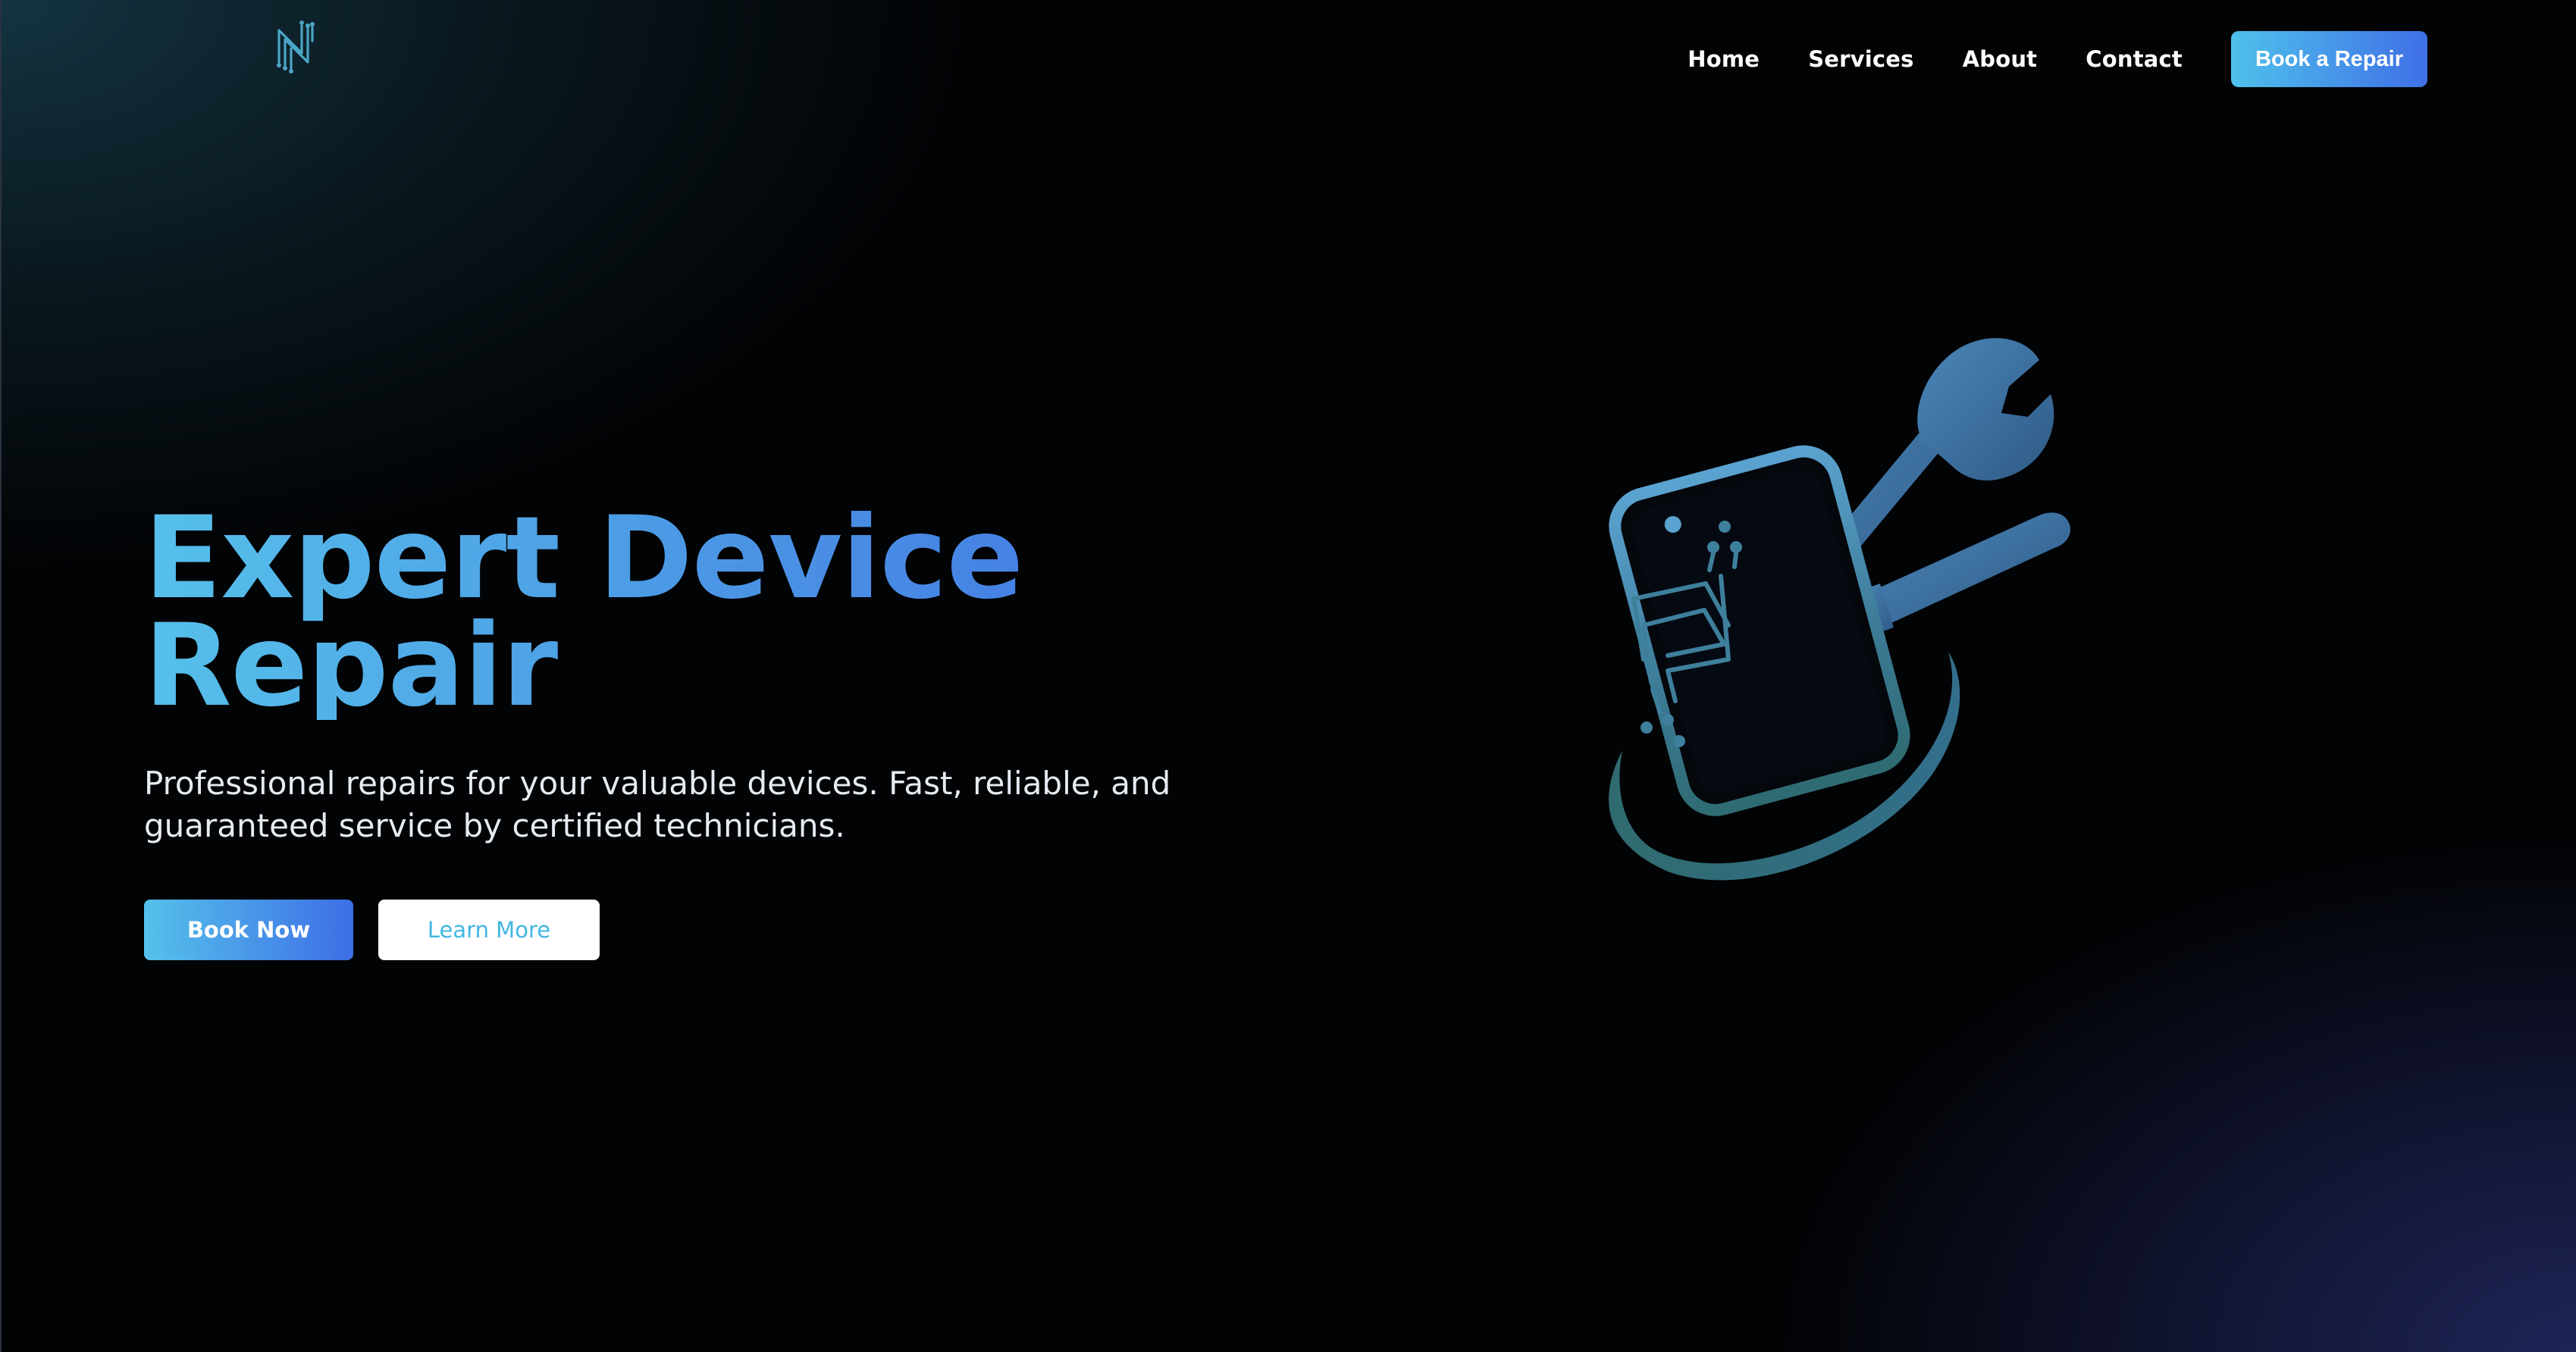 The image size is (2576, 1352). What do you see at coordinates (1724, 59) in the screenshot?
I see `nav-home-link: Home` at bounding box center [1724, 59].